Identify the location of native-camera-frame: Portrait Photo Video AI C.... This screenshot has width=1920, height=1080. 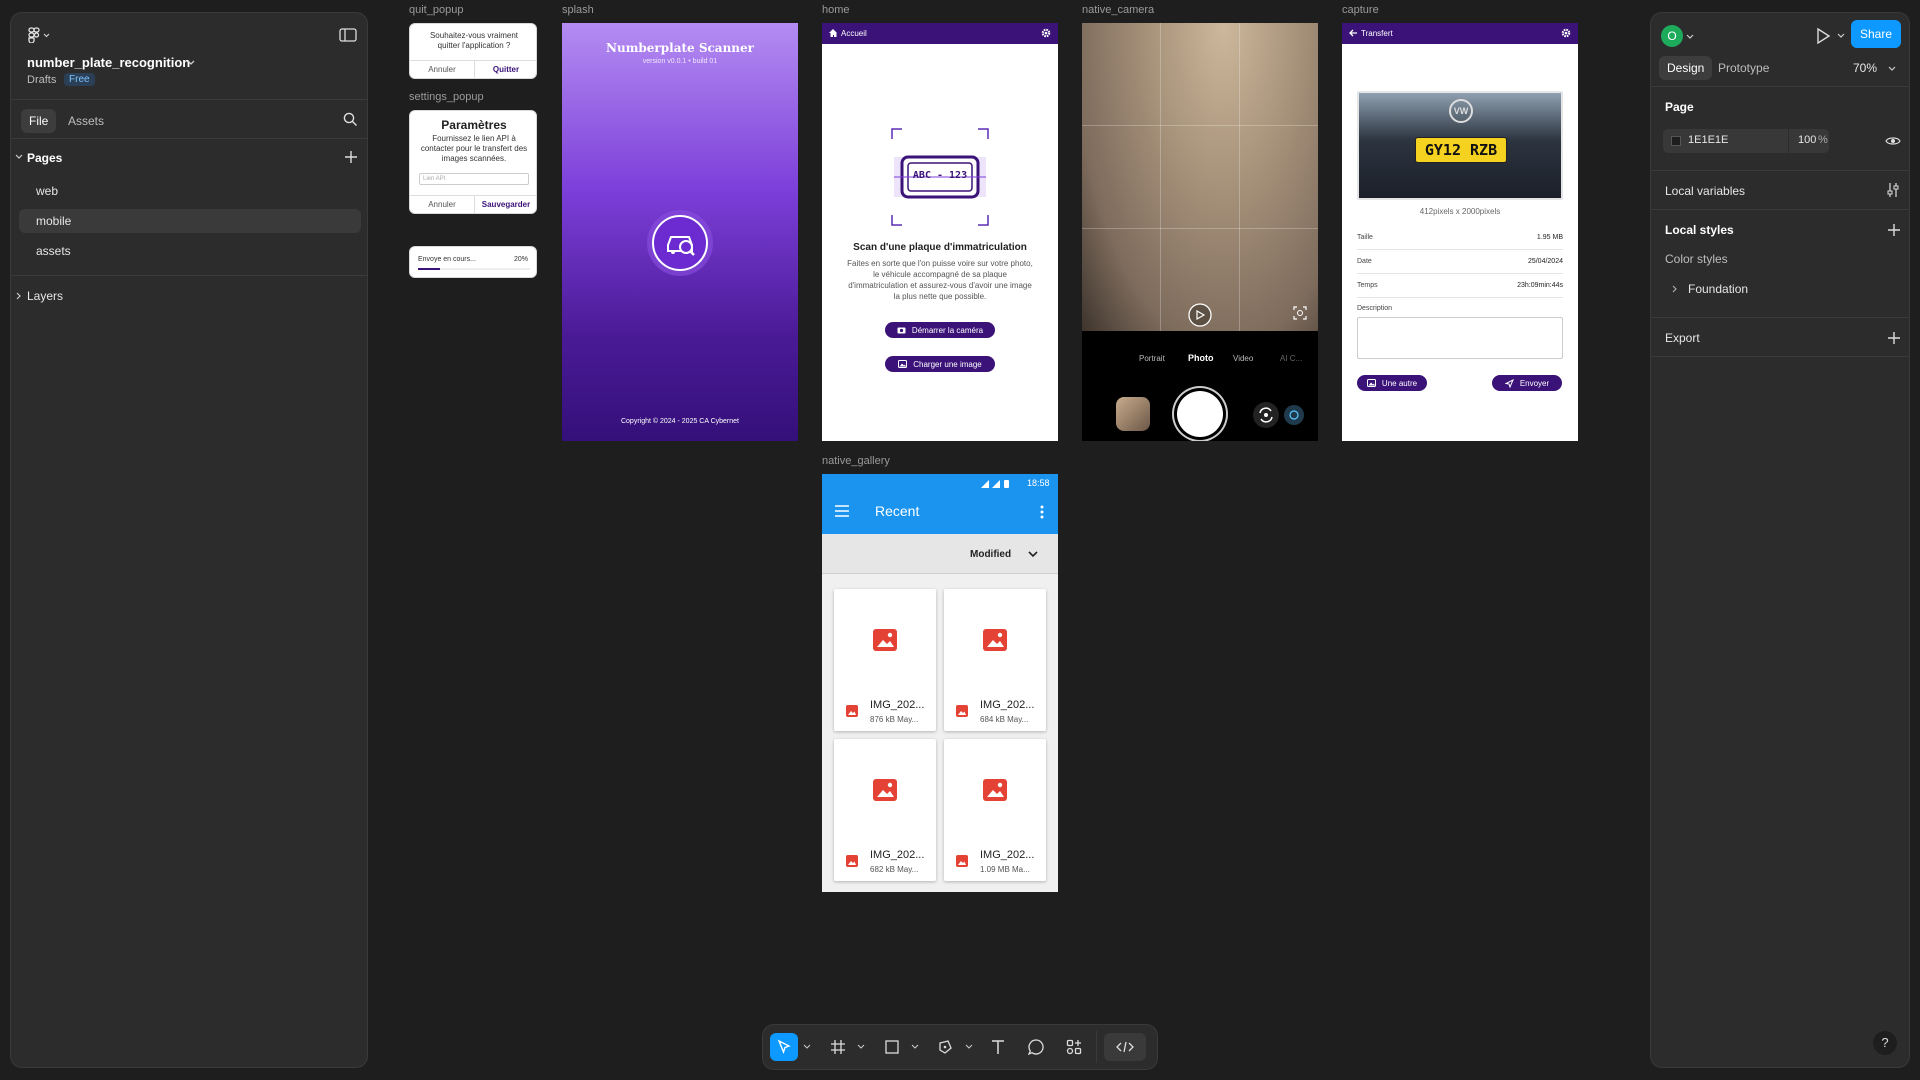
(1200, 232).